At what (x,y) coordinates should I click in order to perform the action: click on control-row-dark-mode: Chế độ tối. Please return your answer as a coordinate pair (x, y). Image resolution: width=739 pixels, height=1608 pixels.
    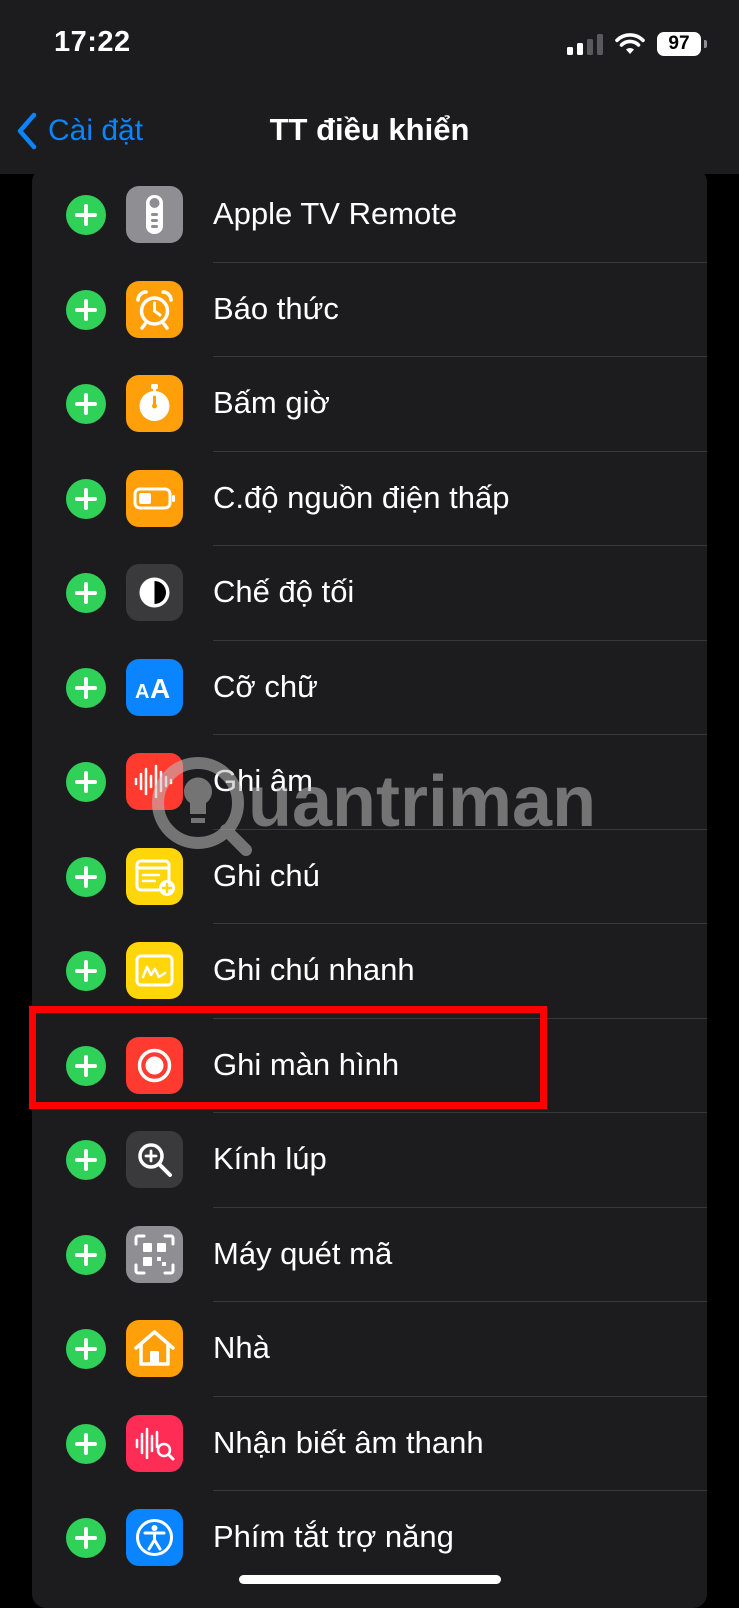
    Looking at the image, I should click on (369, 593).